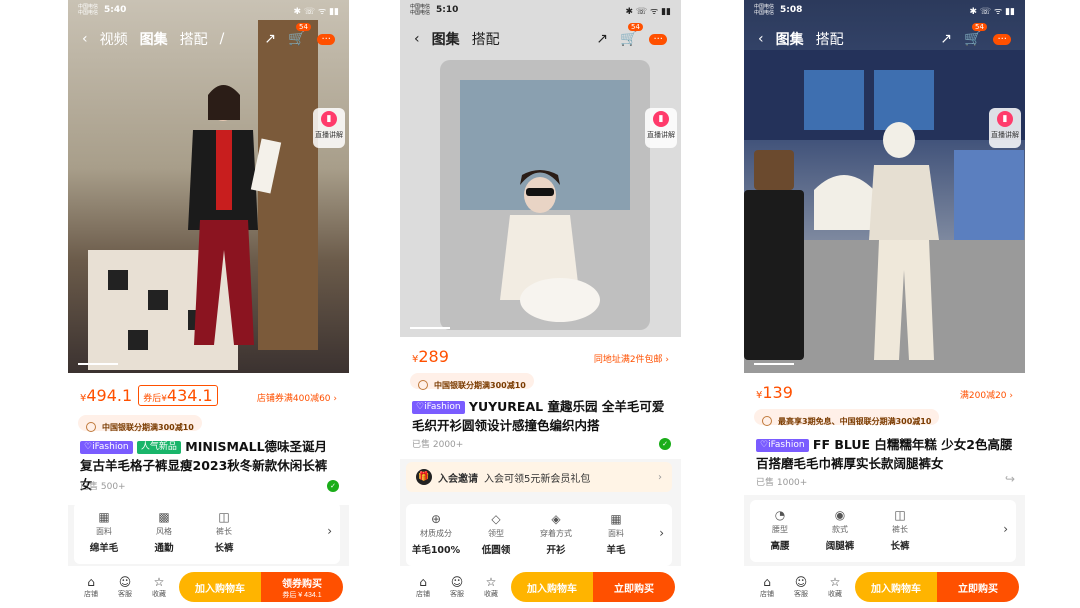 This screenshot has width=1080, height=608. What do you see at coordinates (302, 587) in the screenshot?
I see `coupon-buy-button: 领券购买 券后 ¥ 434.1` at bounding box center [302, 587].